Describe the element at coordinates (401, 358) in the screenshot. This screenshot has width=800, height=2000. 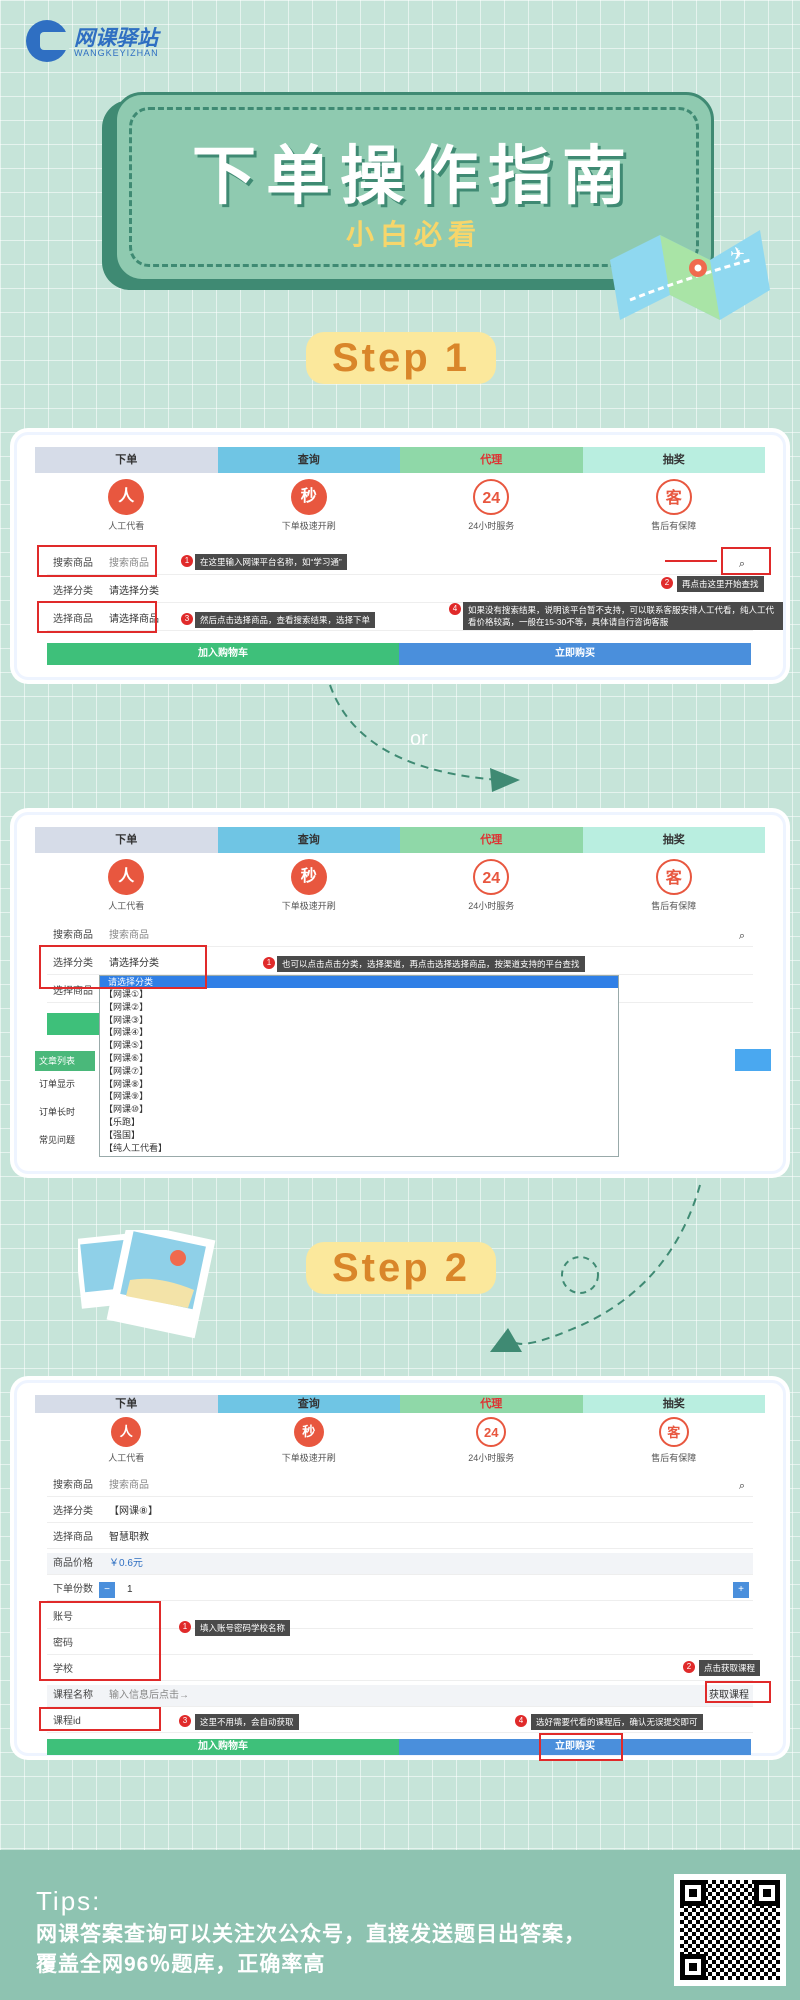
I see `step1-label: Step 1` at that location.